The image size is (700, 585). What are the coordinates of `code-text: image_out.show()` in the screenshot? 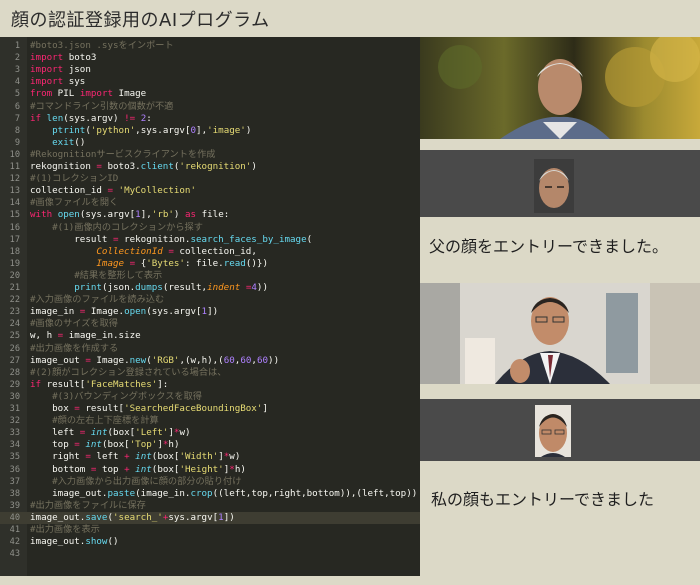 It's located at (74, 542).